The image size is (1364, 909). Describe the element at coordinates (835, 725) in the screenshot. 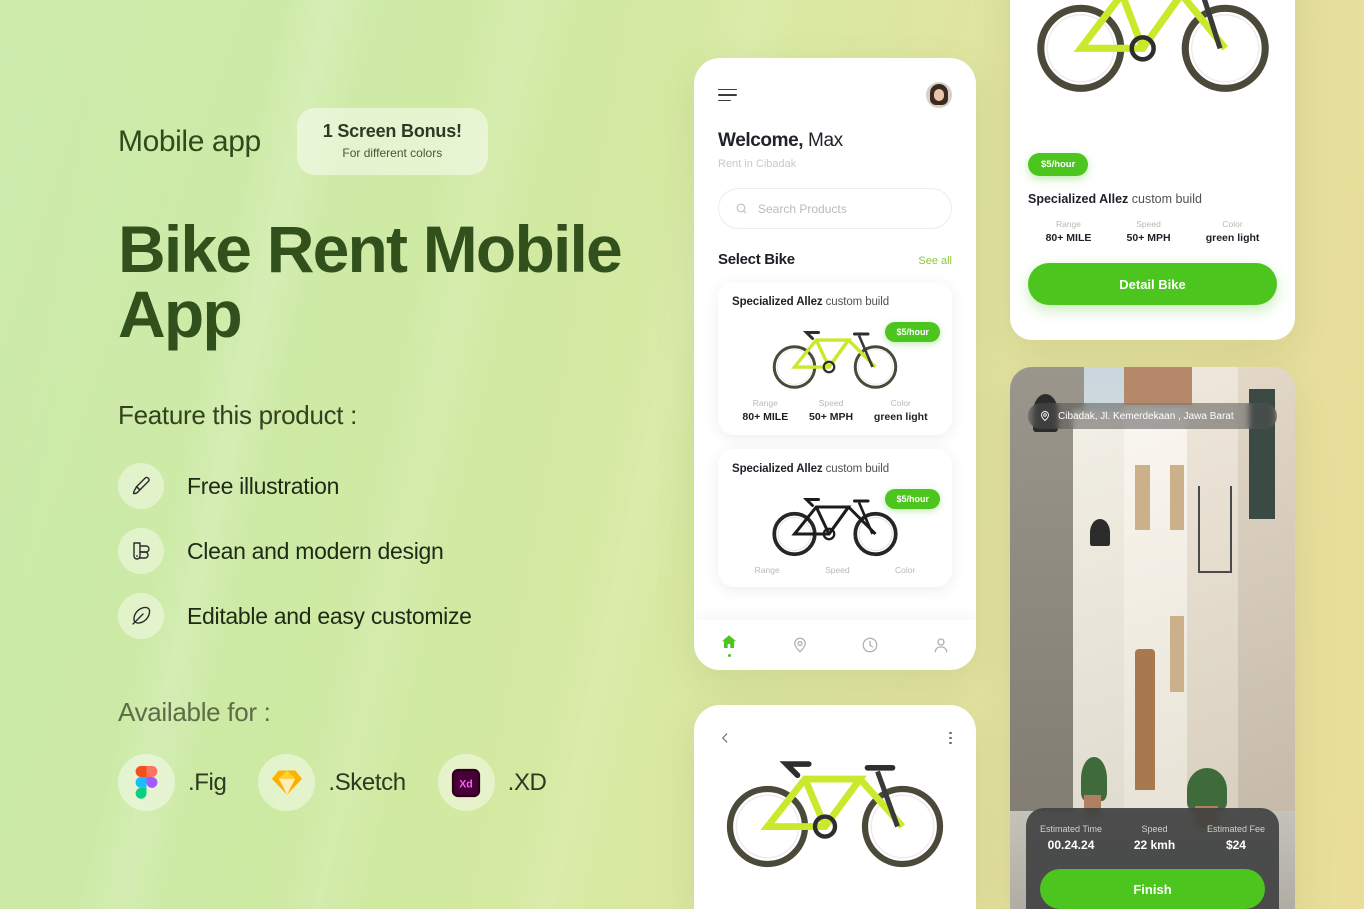

I see `detail-top-bar` at that location.